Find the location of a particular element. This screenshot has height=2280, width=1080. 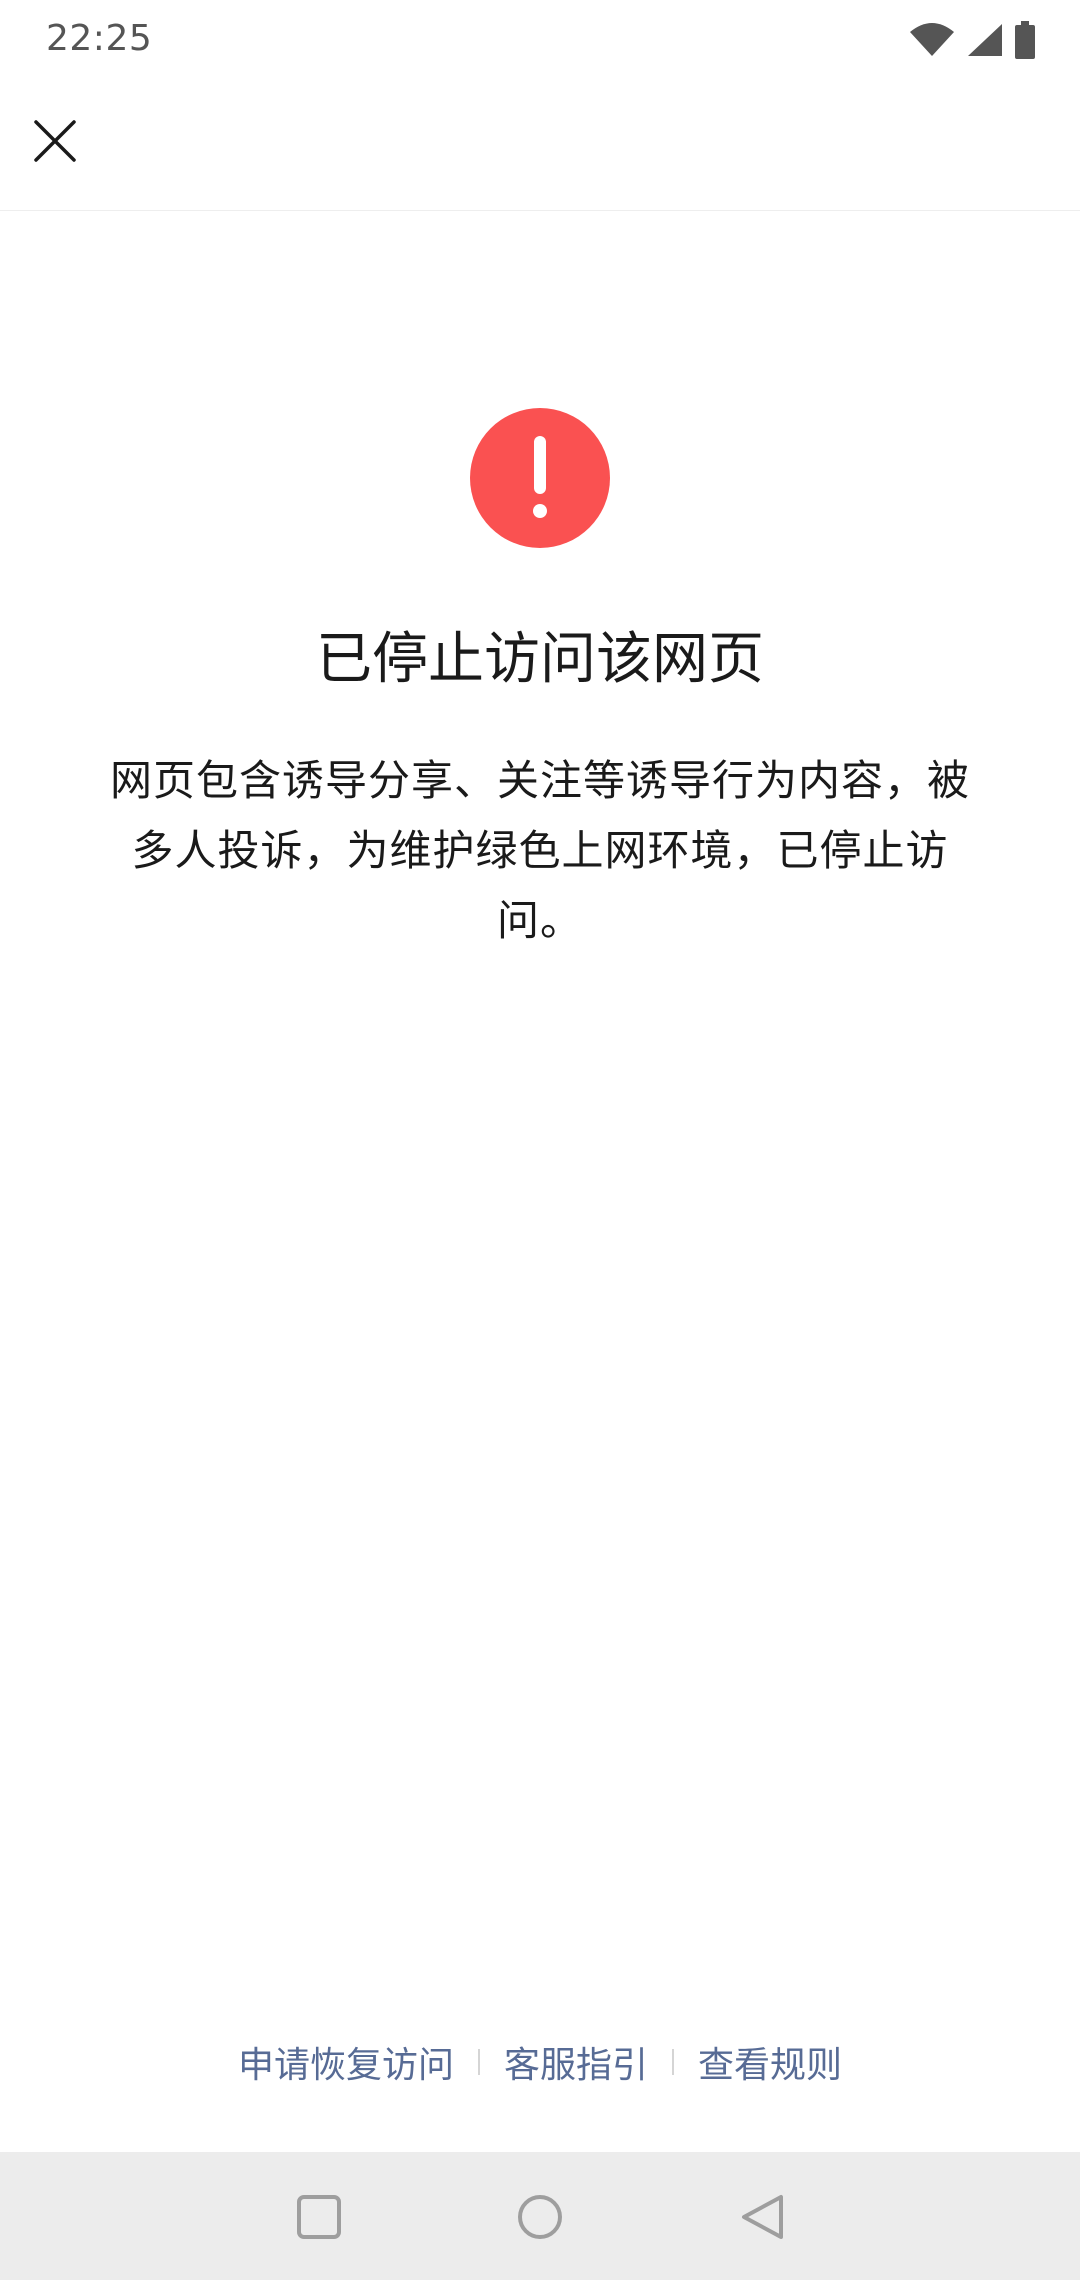

status-time: 22:25 is located at coordinates (99, 38).